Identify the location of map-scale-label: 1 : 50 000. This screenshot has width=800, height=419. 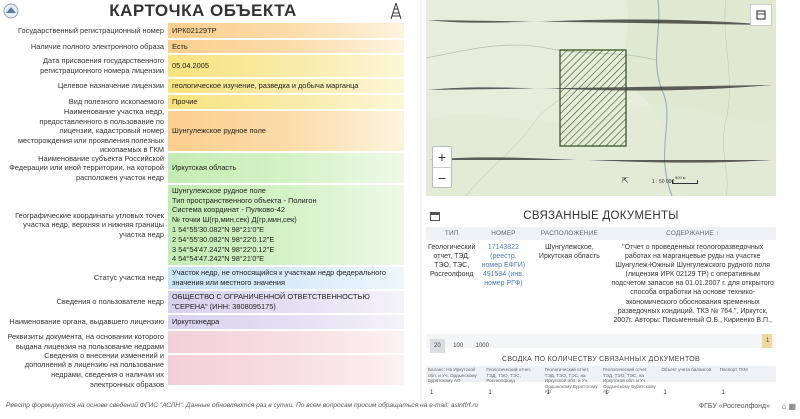
(663, 182).